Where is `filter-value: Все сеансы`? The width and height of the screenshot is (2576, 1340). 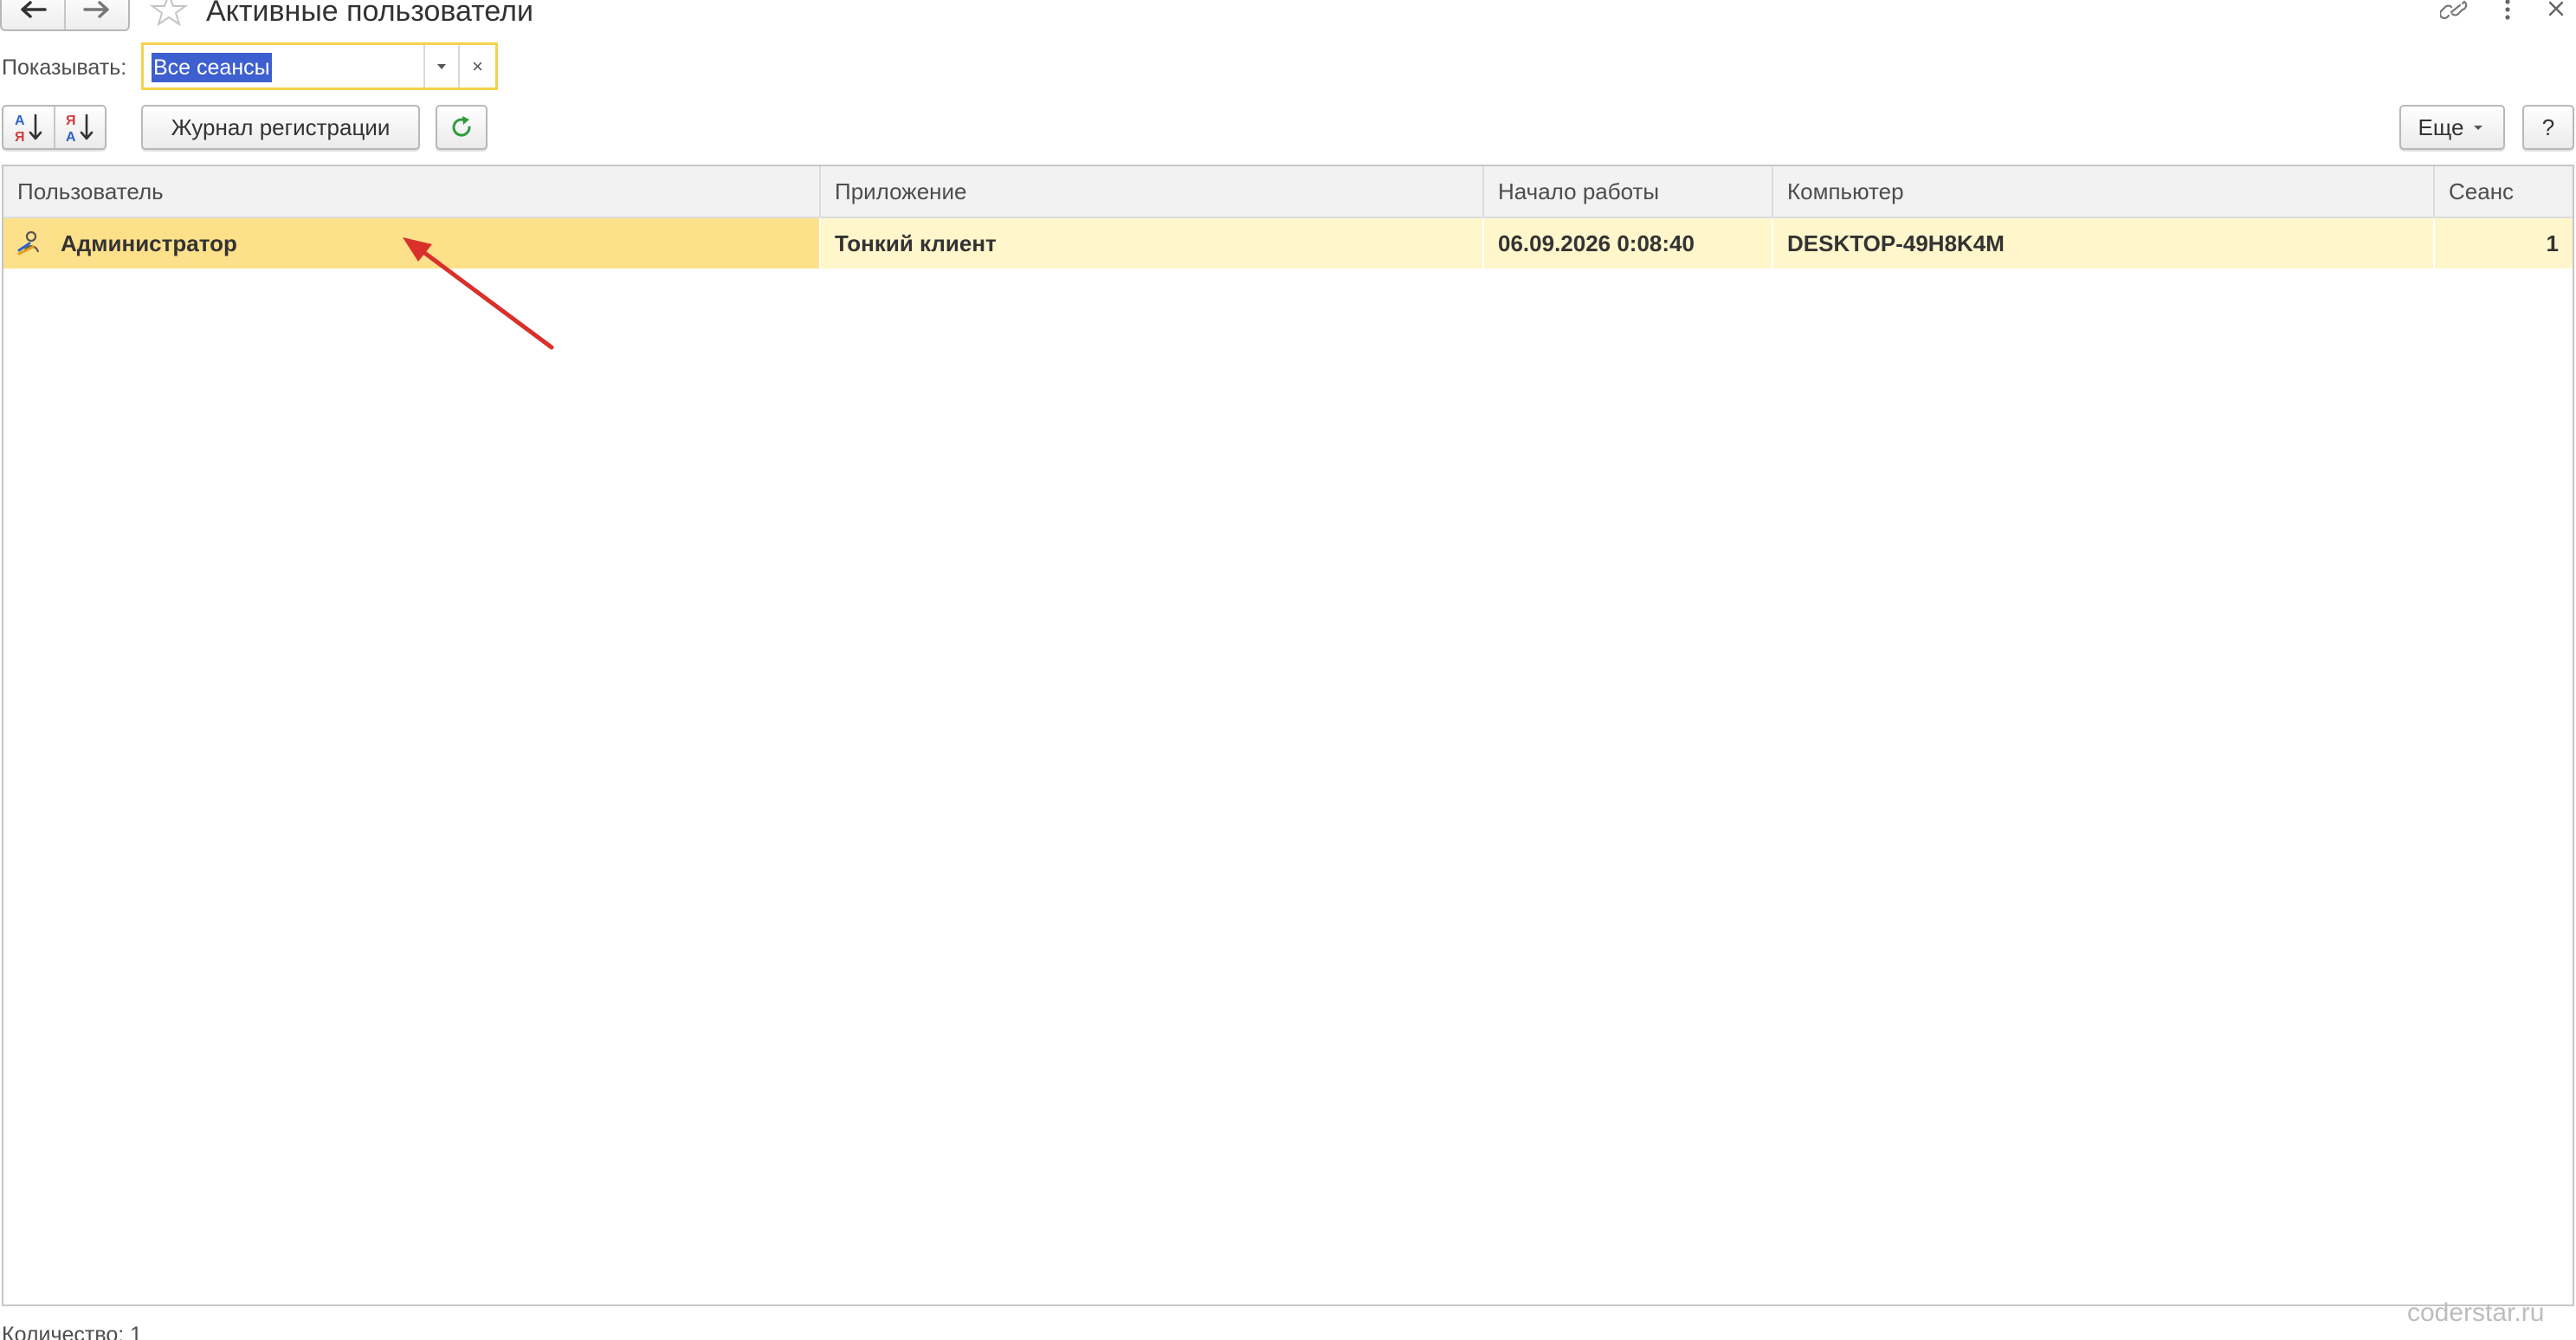
filter-value: Все сеансы is located at coordinates (212, 67).